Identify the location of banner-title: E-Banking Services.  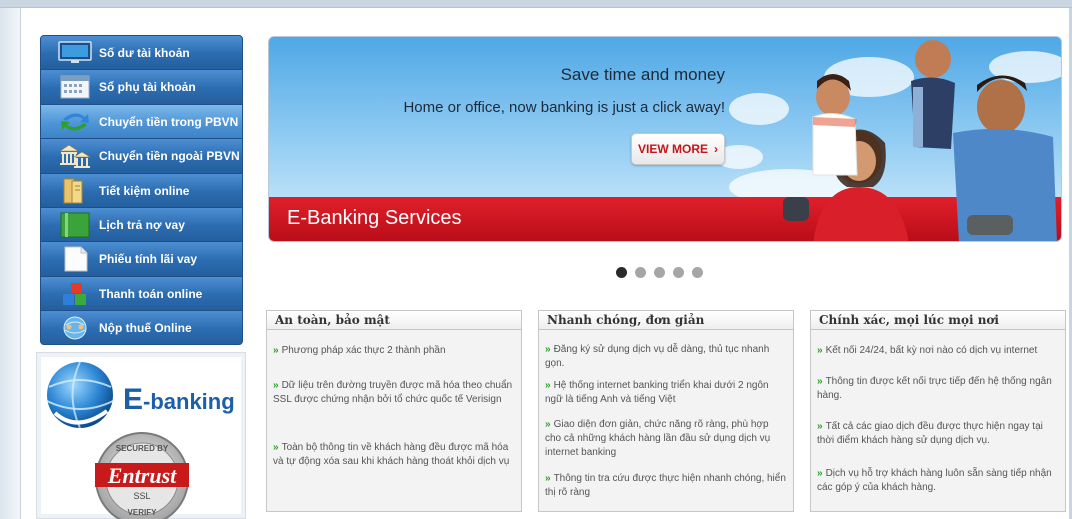
(374, 218).